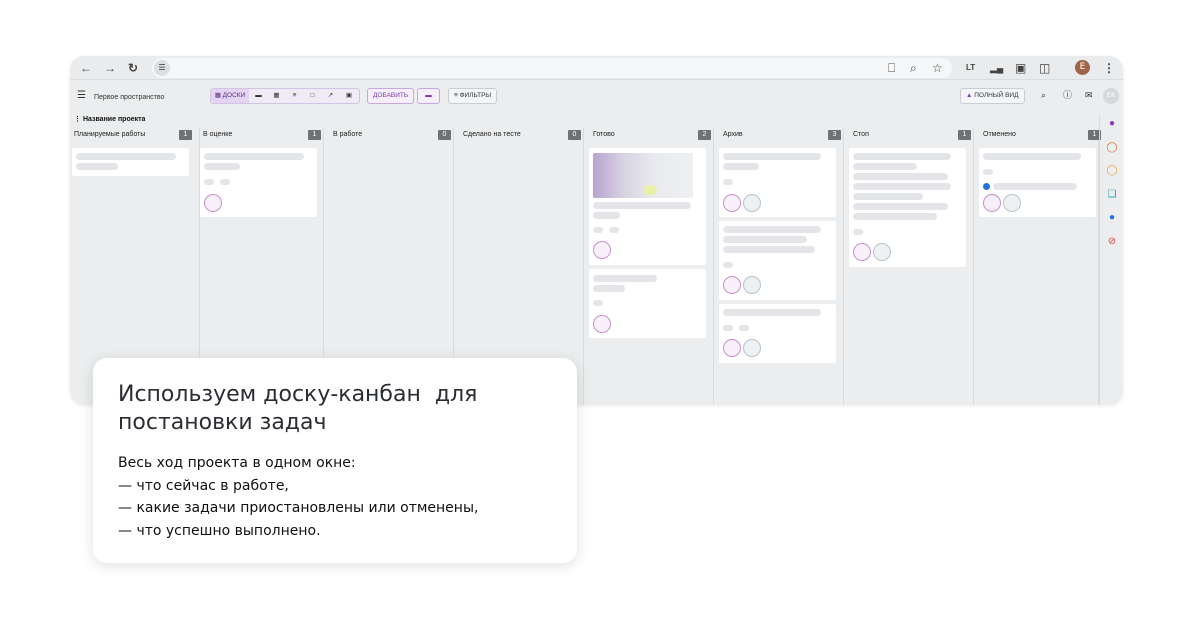 This screenshot has width=1200, height=635. What do you see at coordinates (1112, 171) in the screenshot?
I see `history-icon: ◯` at bounding box center [1112, 171].